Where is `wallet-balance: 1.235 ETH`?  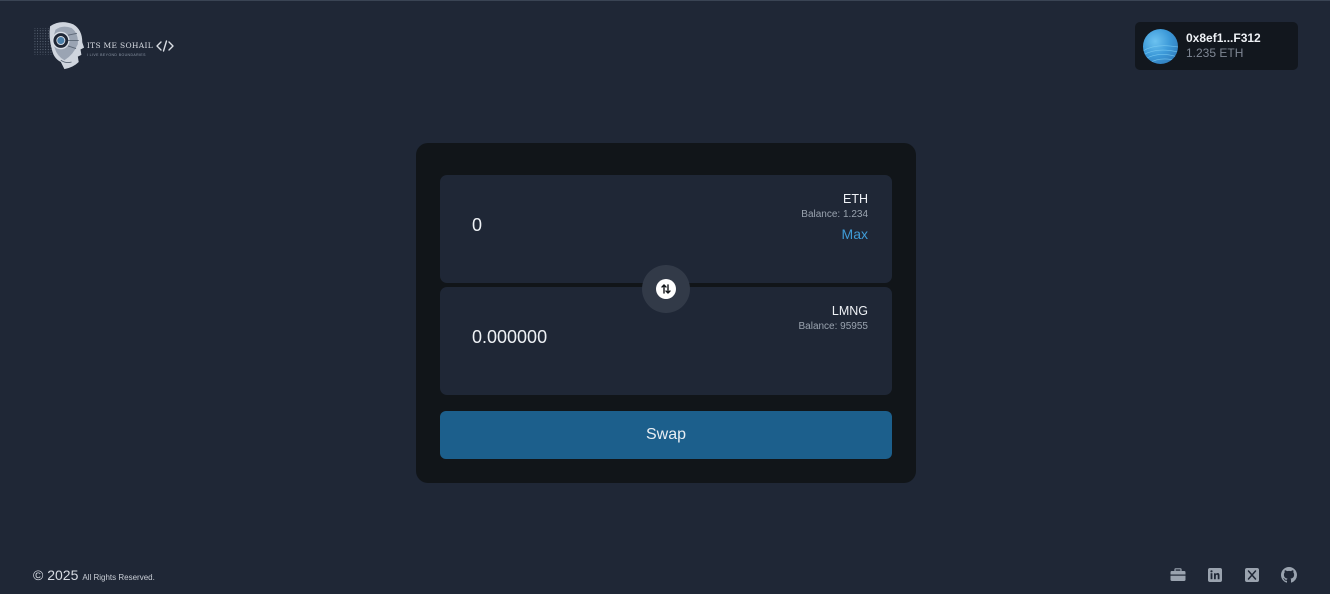 wallet-balance: 1.235 ETH is located at coordinates (1215, 53).